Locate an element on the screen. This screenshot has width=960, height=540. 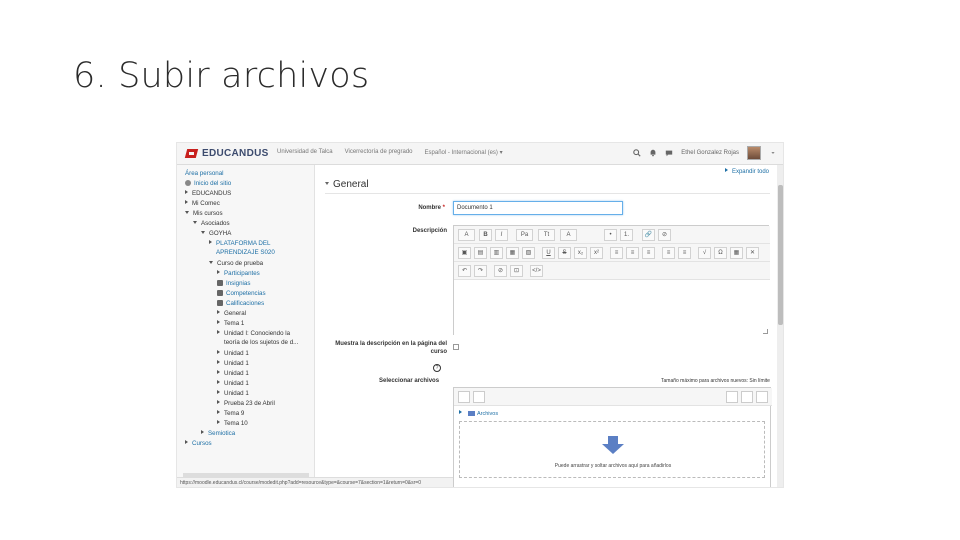
sidebar-item-general: General is located at coordinates (231, 313).